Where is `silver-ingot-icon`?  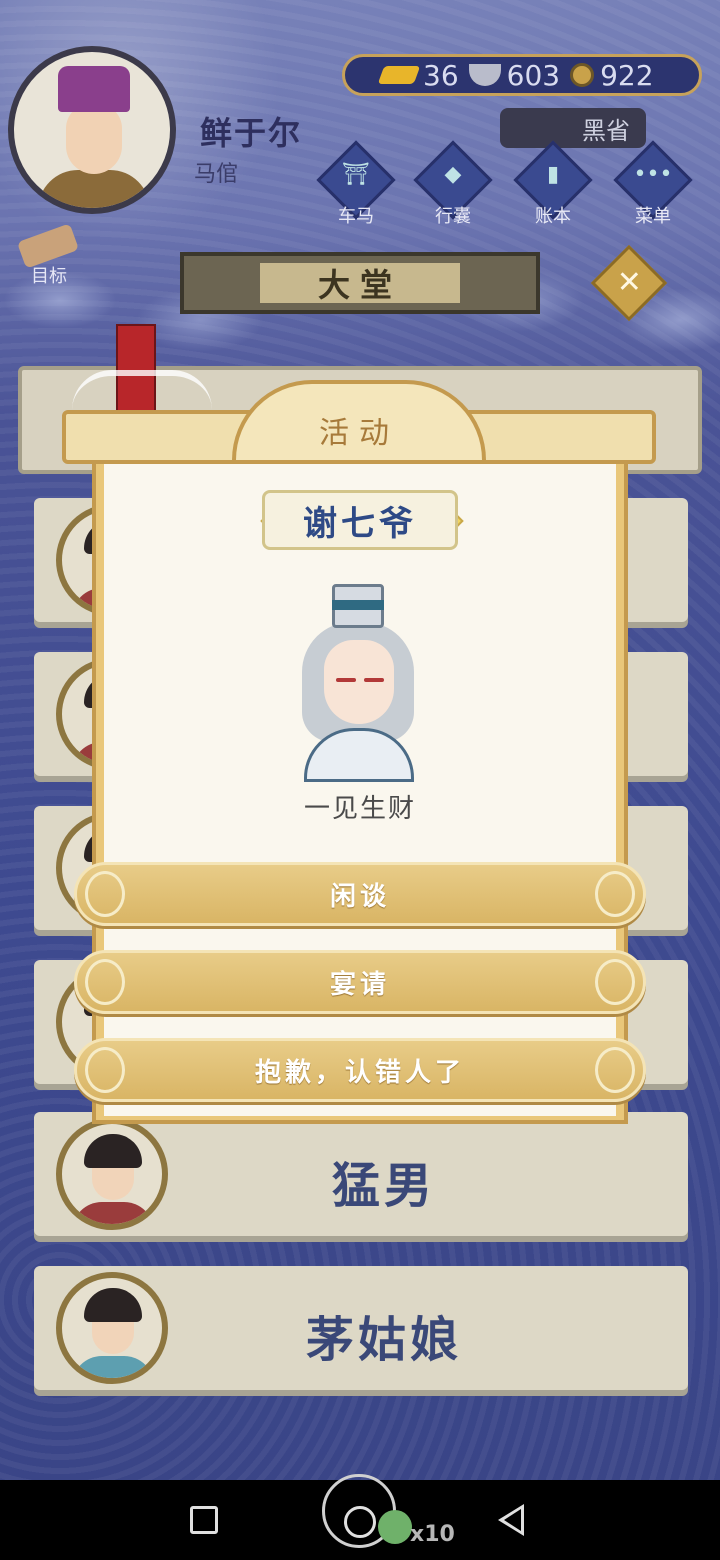
silver-ingot-icon is located at coordinates (484, 75).